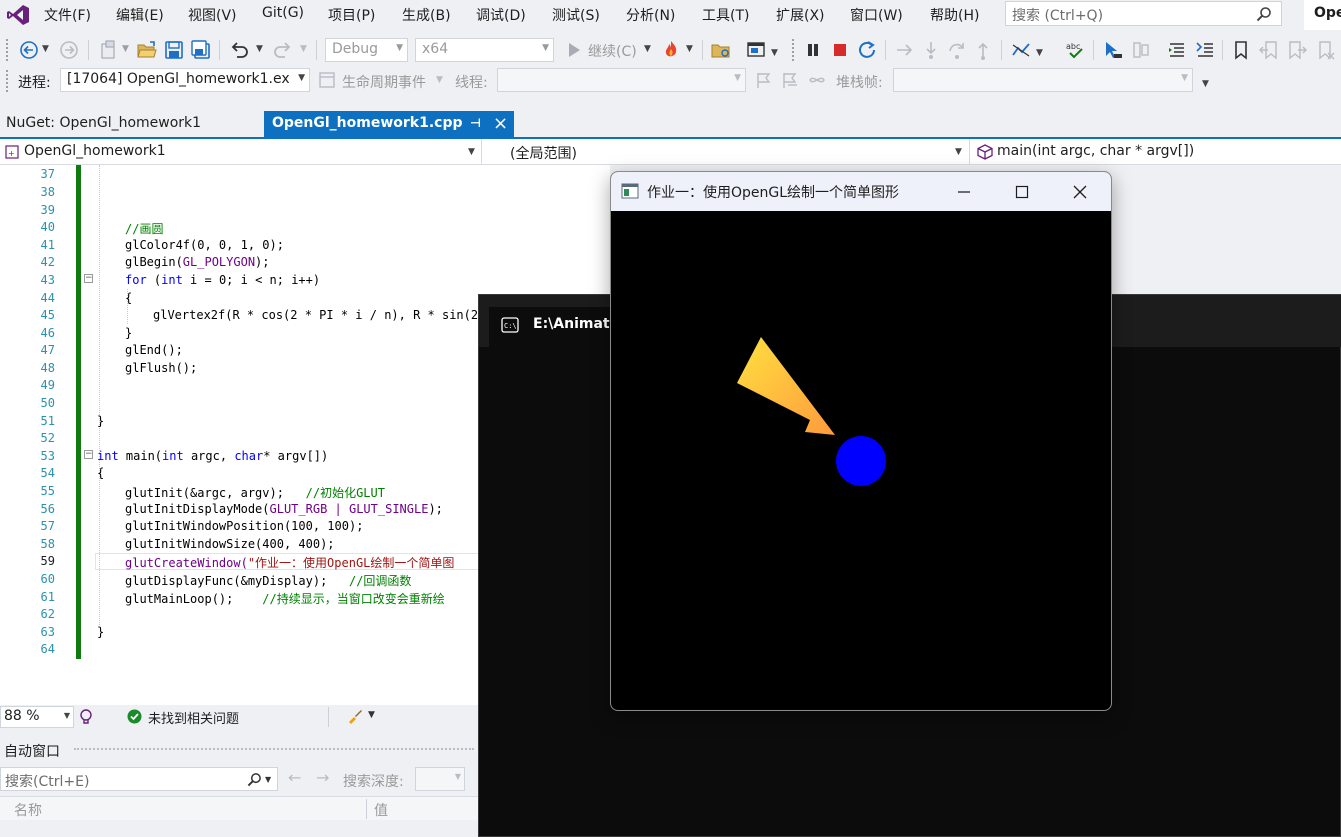 This screenshot has width=1341, height=837. I want to click on menu-edit: 编辑(E), so click(140, 15).